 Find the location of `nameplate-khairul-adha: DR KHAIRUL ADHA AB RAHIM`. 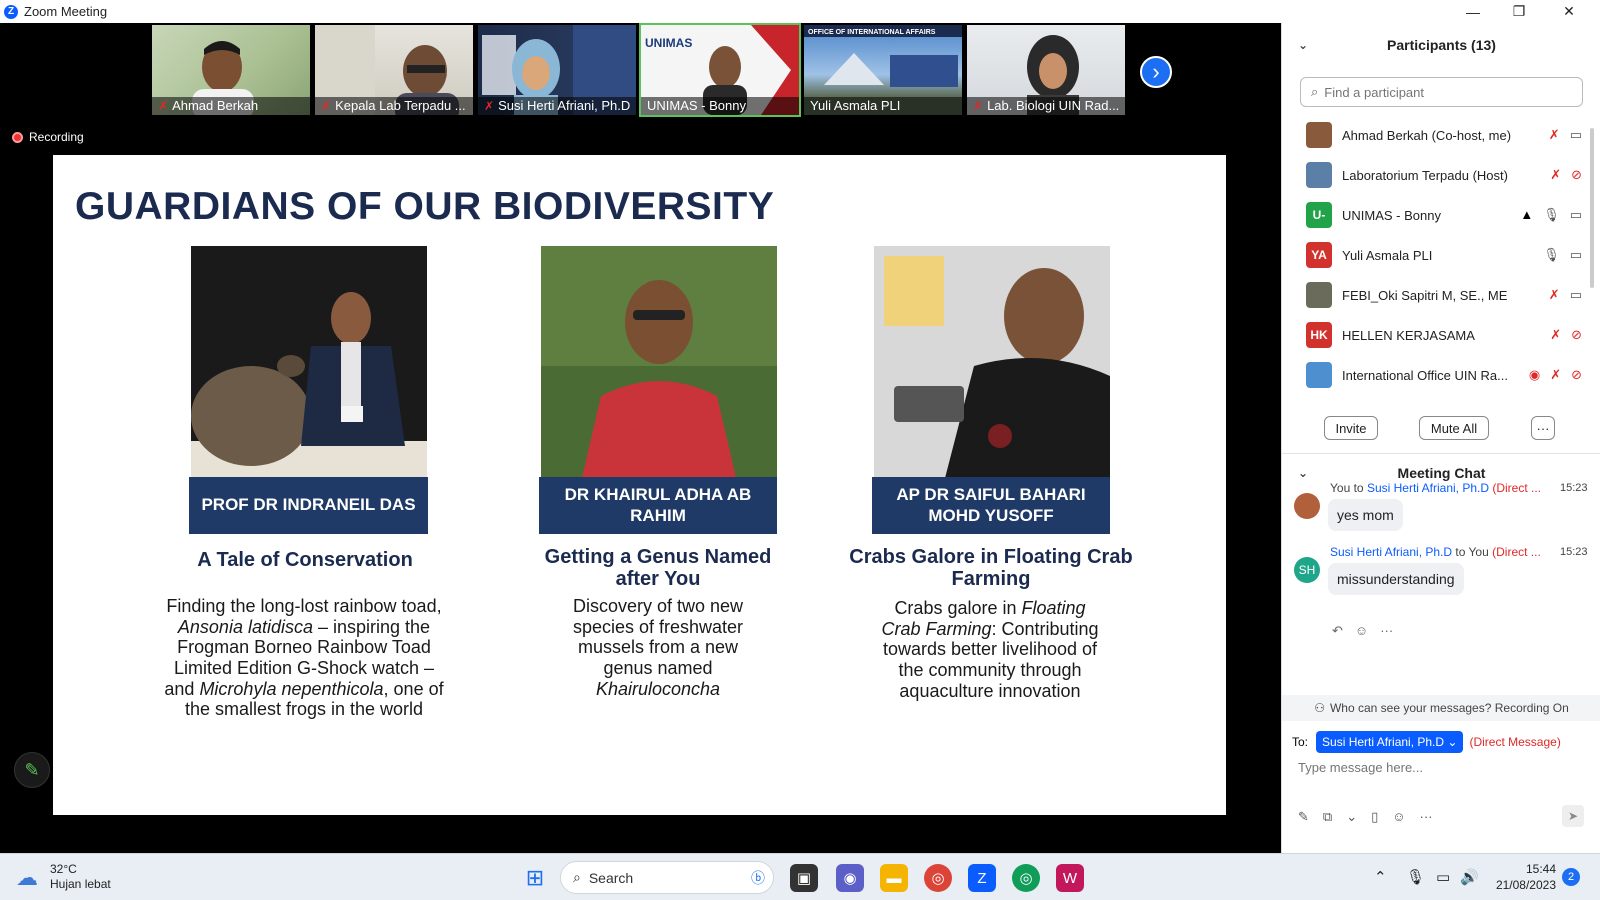

nameplate-khairul-adha: DR KHAIRUL ADHA AB RAHIM is located at coordinates (658, 505).